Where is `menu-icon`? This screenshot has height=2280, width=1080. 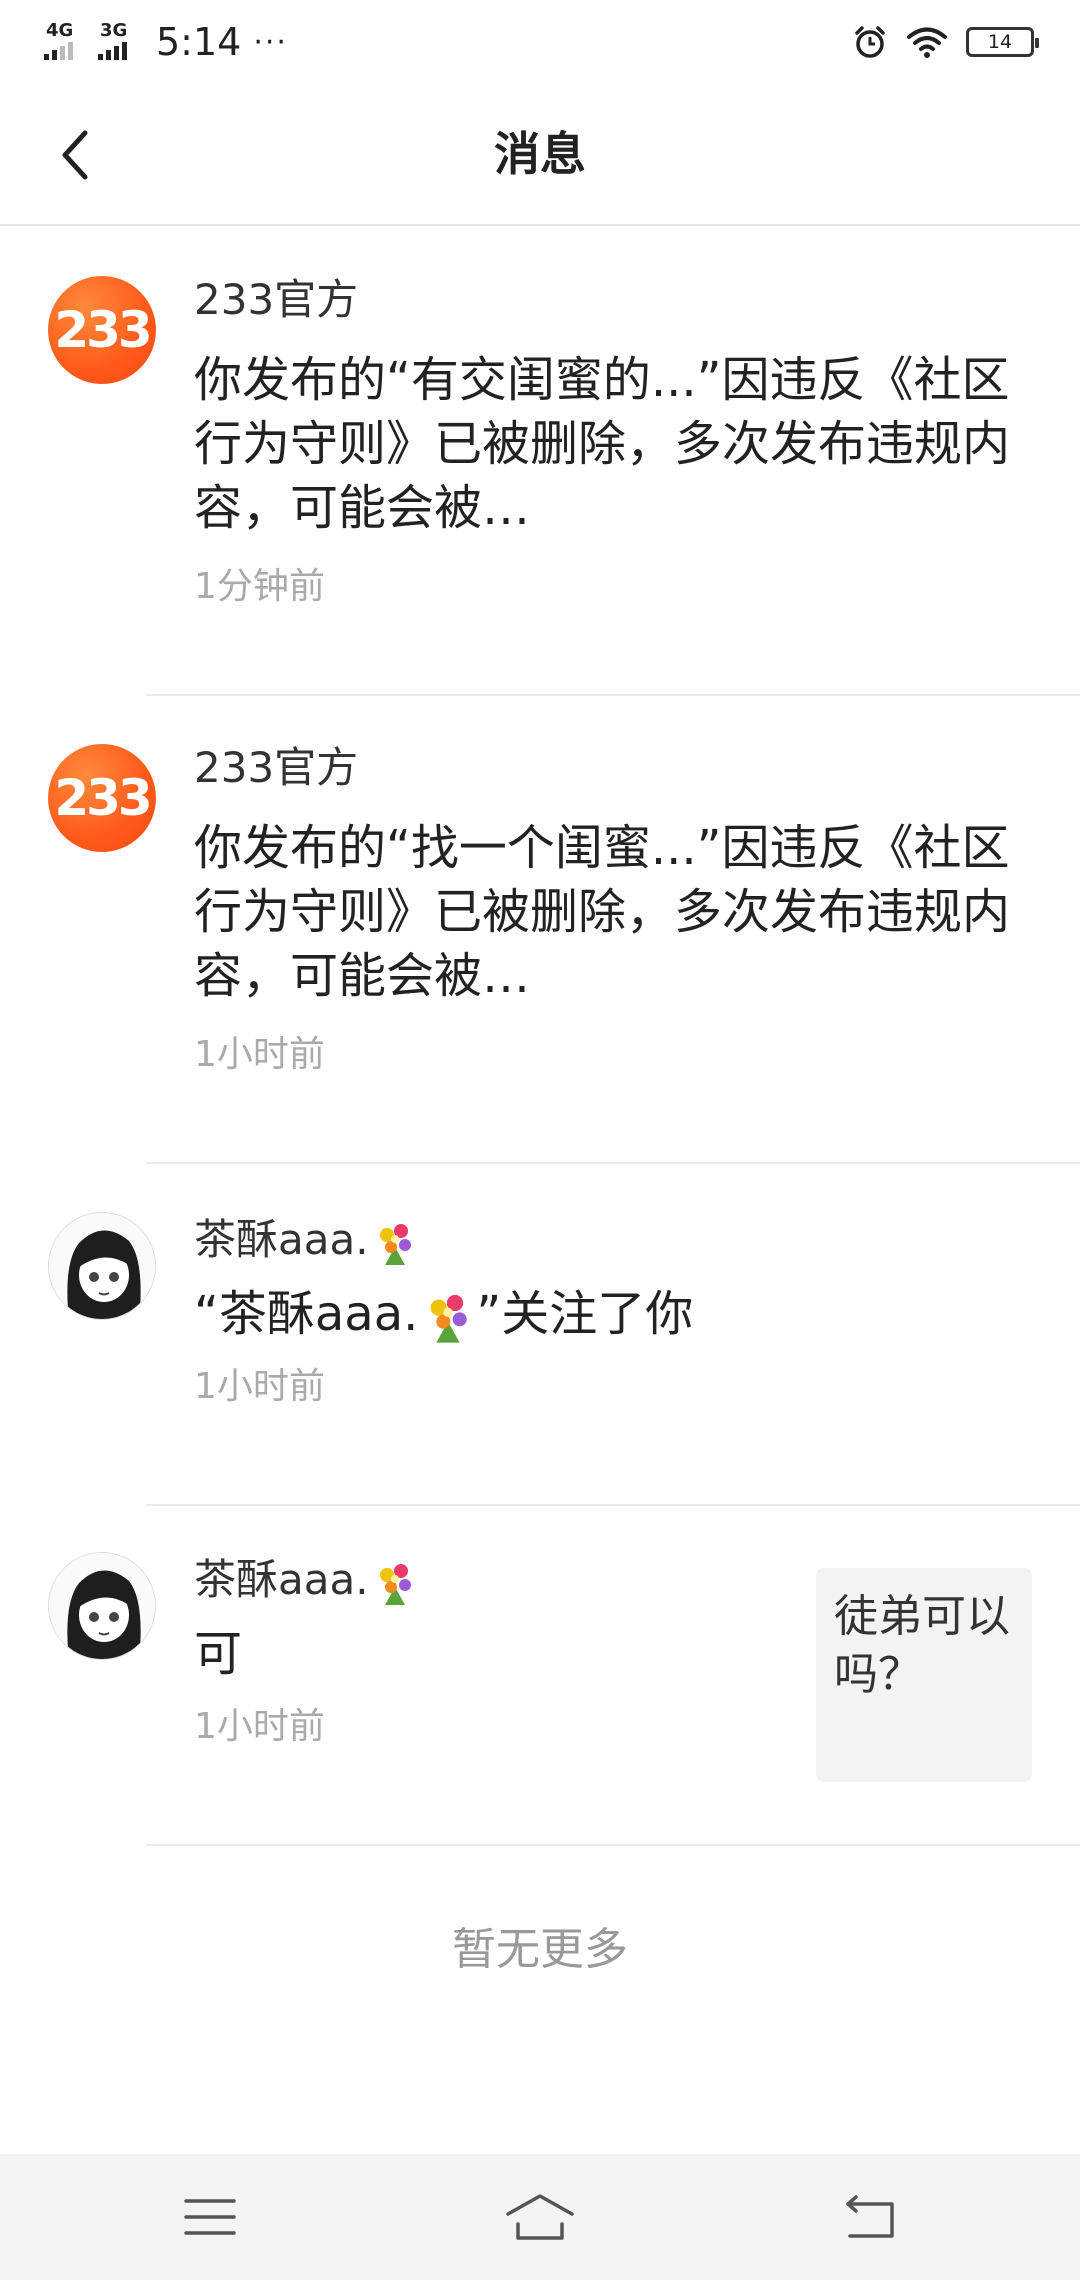
menu-icon is located at coordinates (210, 2217).